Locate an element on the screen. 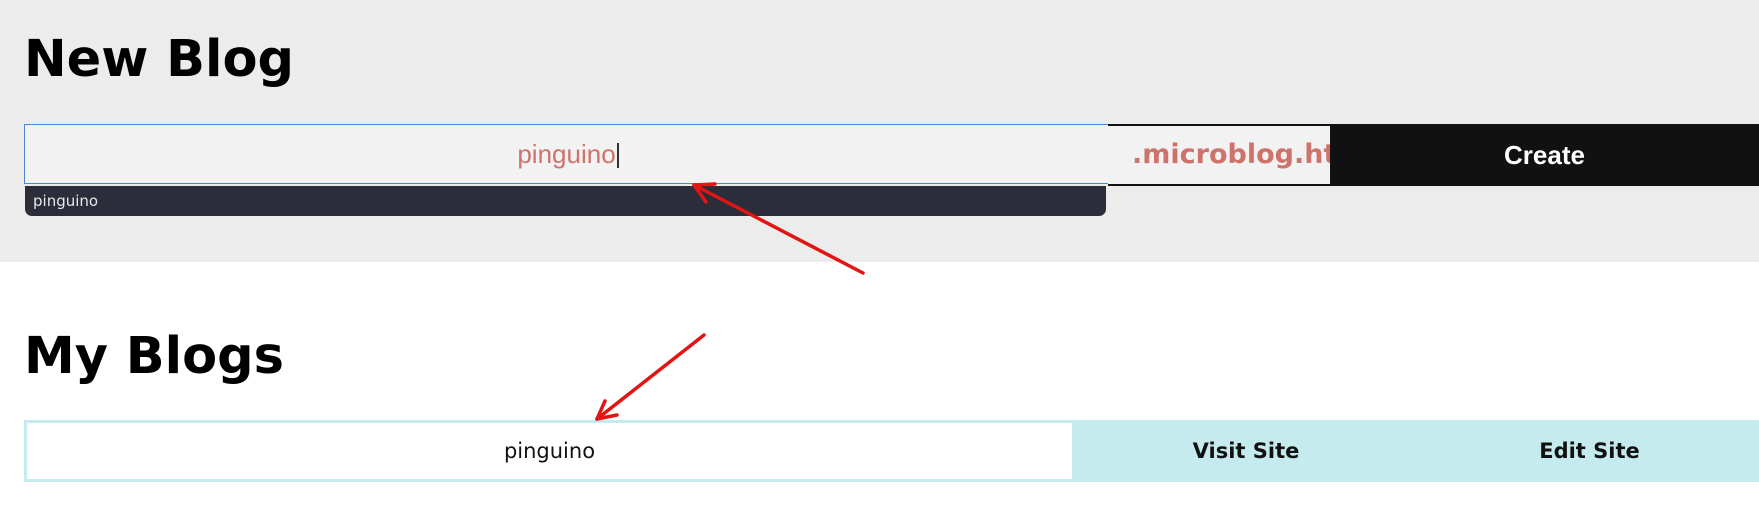 Image resolution: width=1759 pixels, height=520 pixels. edit-site-button: Edit Site is located at coordinates (1589, 451).